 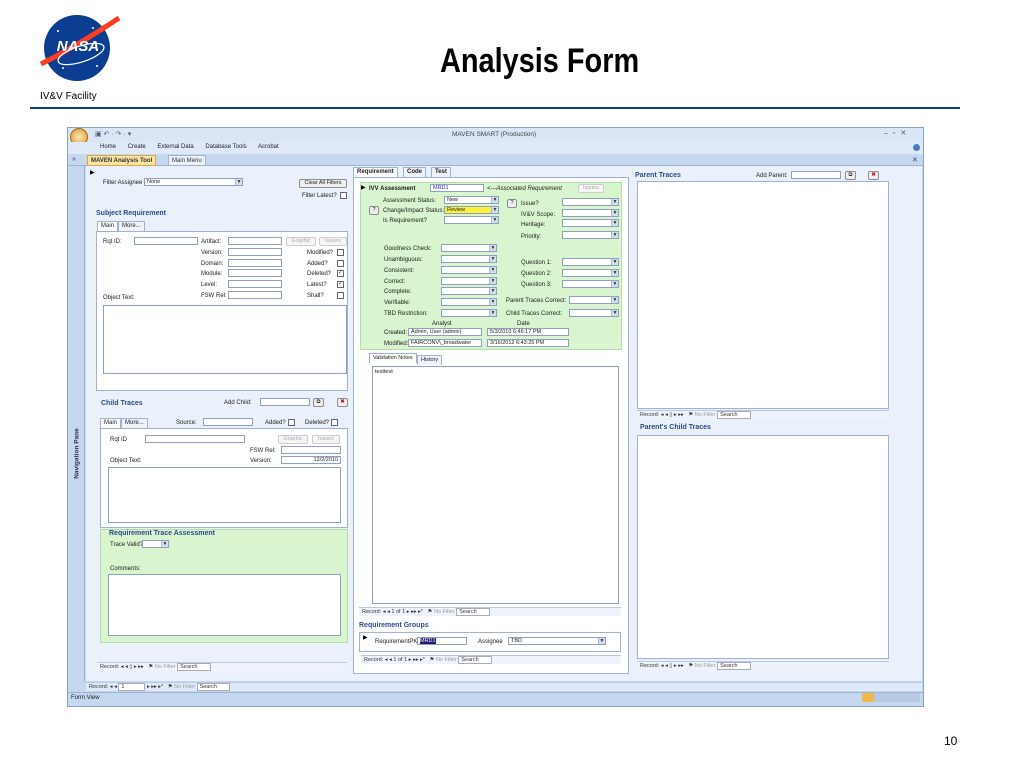 I want to click on issue-select: ▼, so click(x=590, y=202).